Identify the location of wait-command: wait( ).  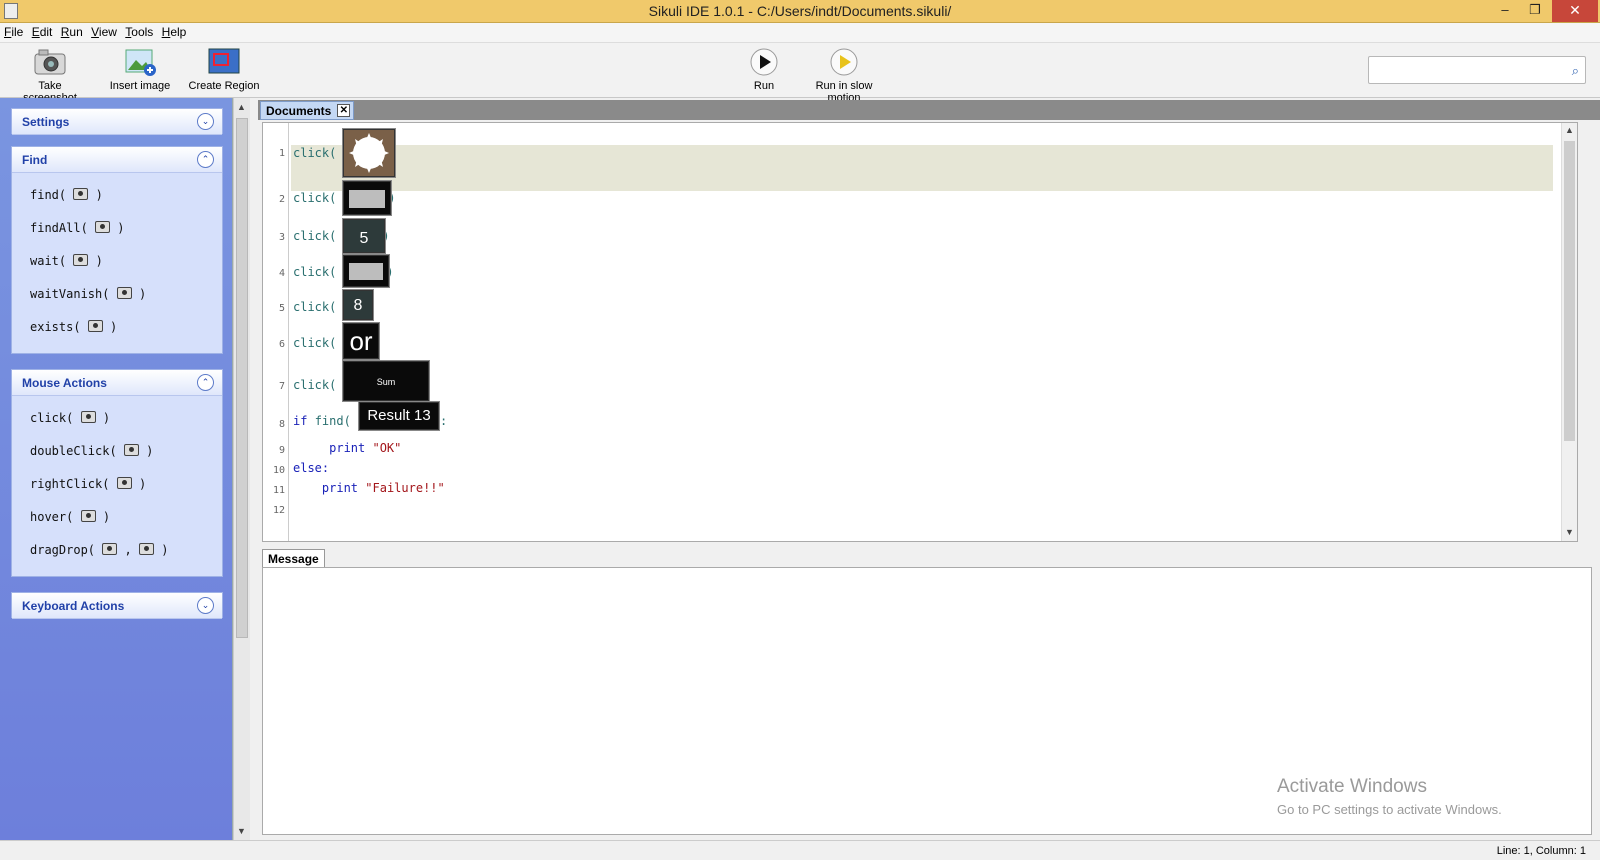
(66, 261).